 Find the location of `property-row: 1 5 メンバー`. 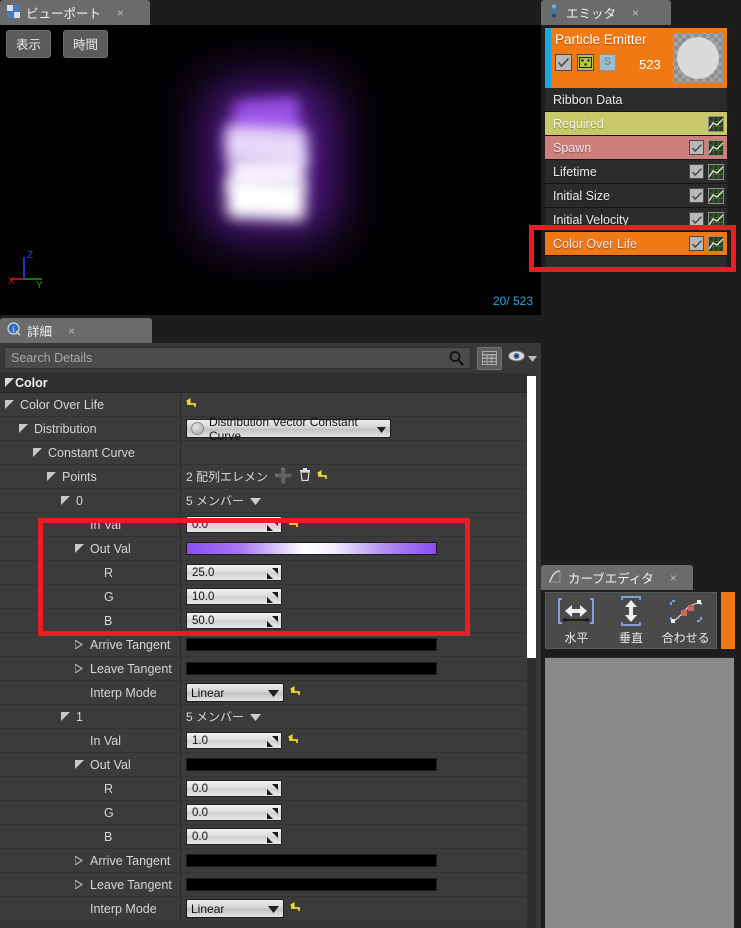

property-row: 1 5 メンバー is located at coordinates (264, 717).